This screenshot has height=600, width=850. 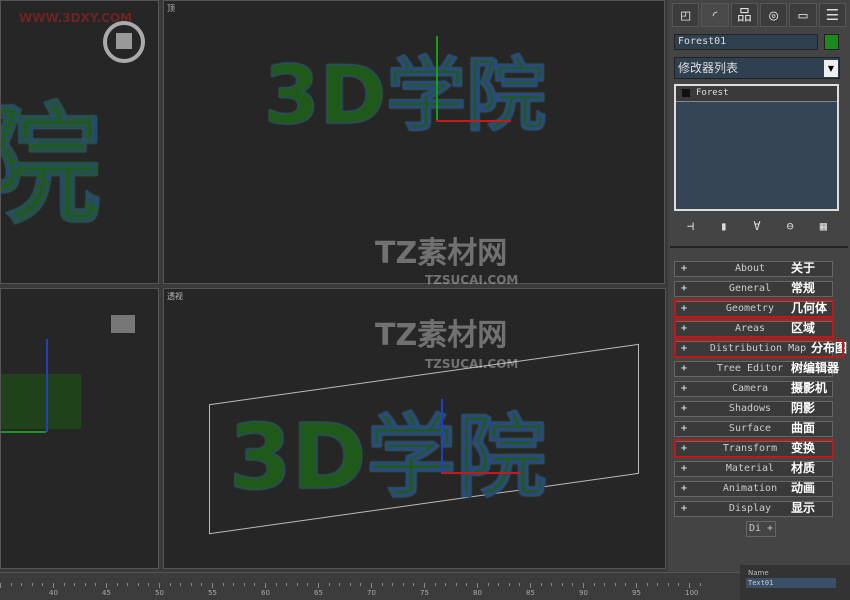 I want to click on name-field: Text01, so click(x=791, y=583).